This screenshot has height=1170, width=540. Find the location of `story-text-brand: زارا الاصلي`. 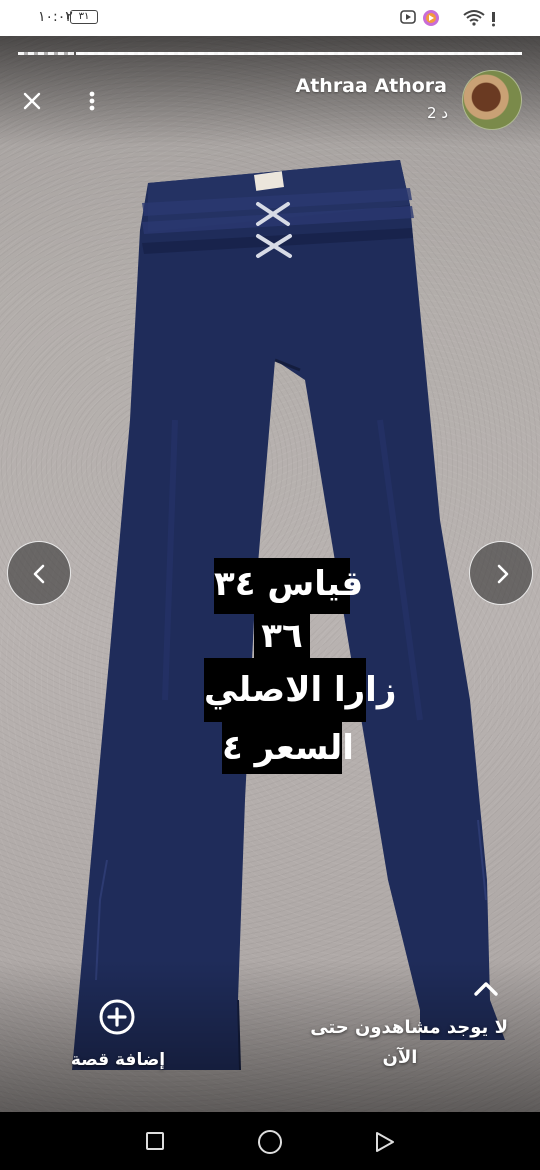

story-text-brand: زارا الاصلي is located at coordinates (300, 690).